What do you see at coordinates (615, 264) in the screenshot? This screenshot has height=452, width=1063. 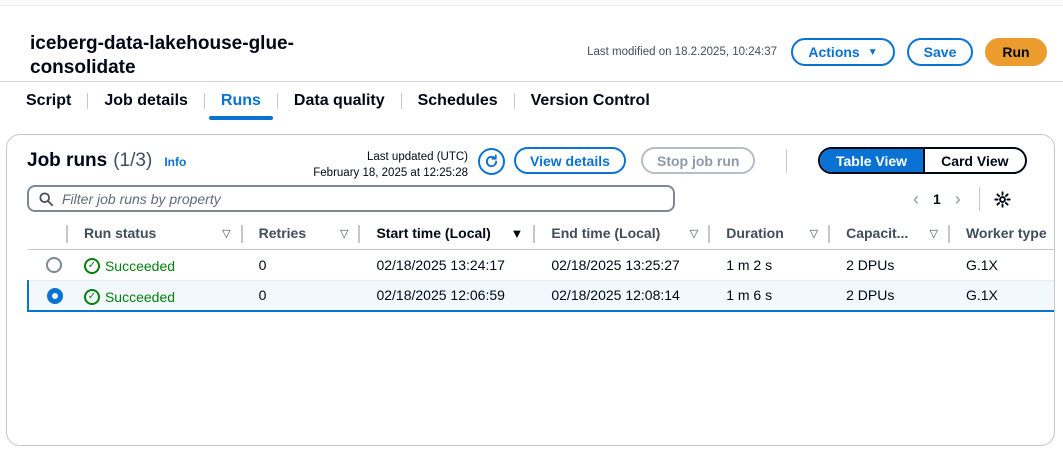 I see `end-time-cell: 02/18/2025 13:25:27` at bounding box center [615, 264].